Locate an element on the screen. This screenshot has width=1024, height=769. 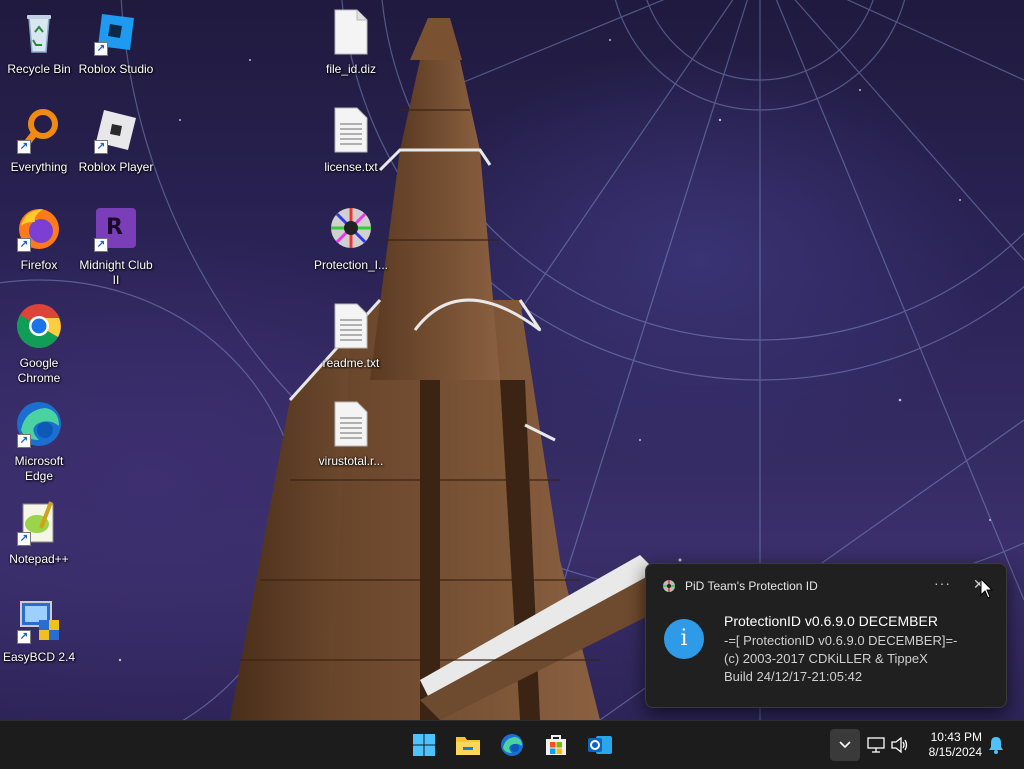
desktop-icon-midnight-club: R ↗ Midnight Club II is located at coordinates (116, 246).